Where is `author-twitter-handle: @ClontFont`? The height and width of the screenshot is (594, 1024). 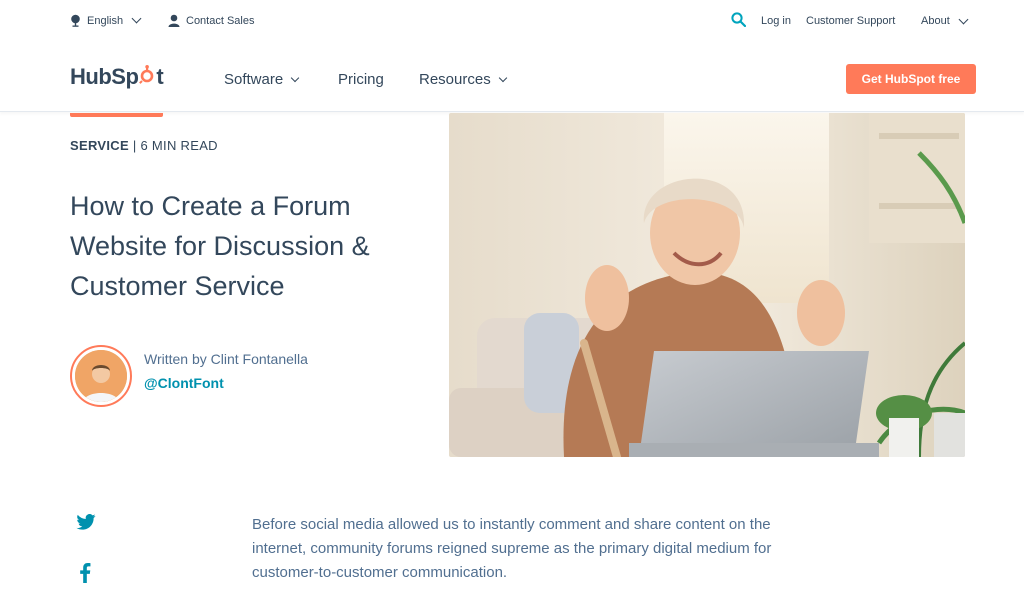 author-twitter-handle: @ClontFont is located at coordinates (184, 383).